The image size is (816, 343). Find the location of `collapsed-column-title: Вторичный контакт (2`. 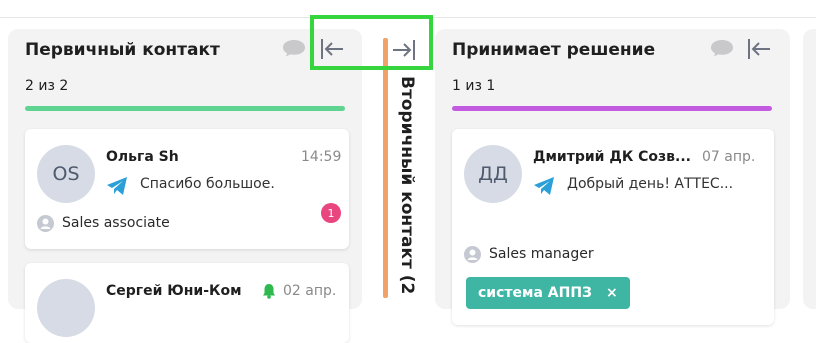

collapsed-column-title: Вторичный контакт (2 is located at coordinates (407, 185).